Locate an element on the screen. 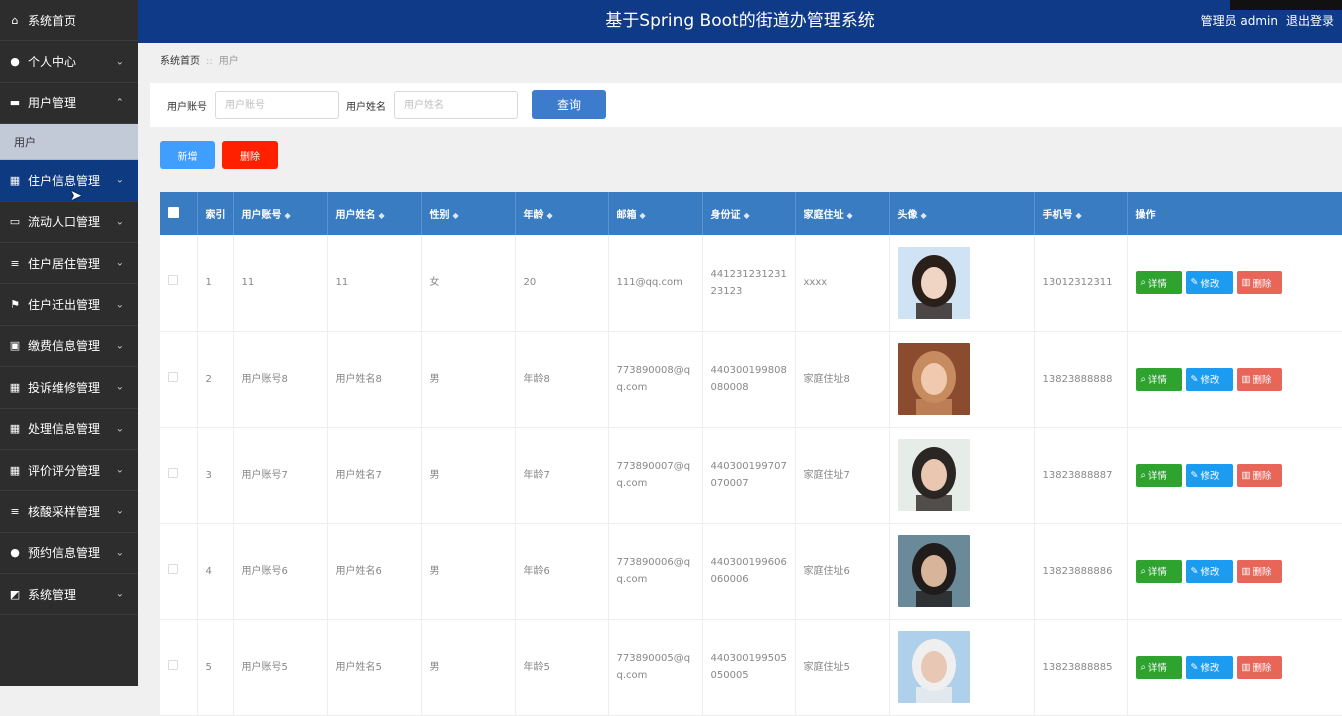 The width and height of the screenshot is (1342, 716). header-age: 年龄 ◆ is located at coordinates (562, 213).